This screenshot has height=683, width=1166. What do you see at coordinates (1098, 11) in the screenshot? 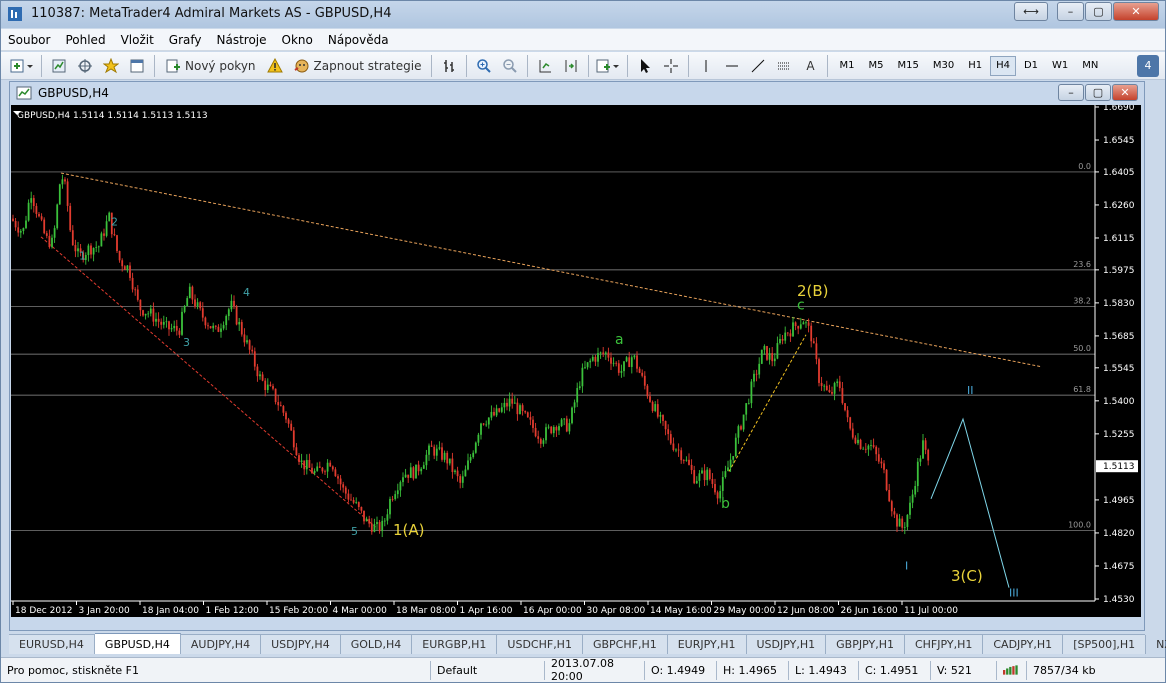
I see `maximize-button: ▢` at bounding box center [1098, 11].